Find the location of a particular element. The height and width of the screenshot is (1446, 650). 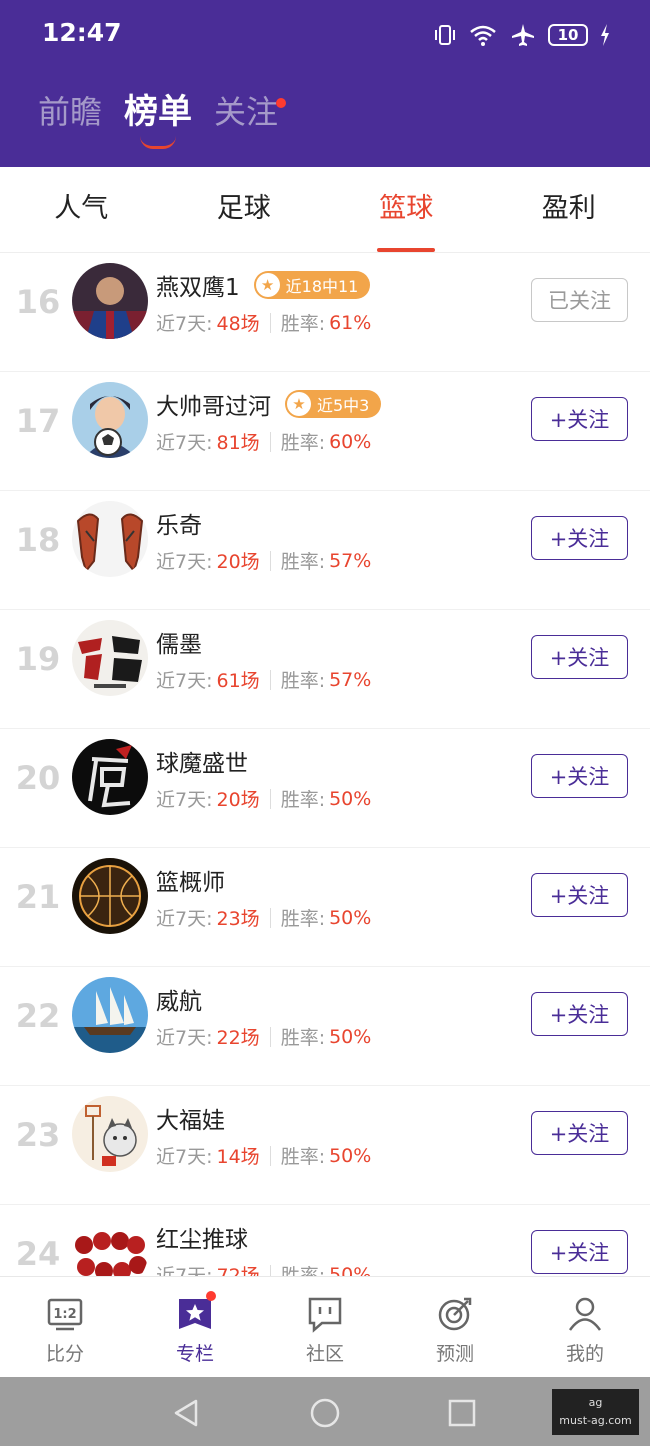

nav-community: 社区 is located at coordinates (325, 1327).